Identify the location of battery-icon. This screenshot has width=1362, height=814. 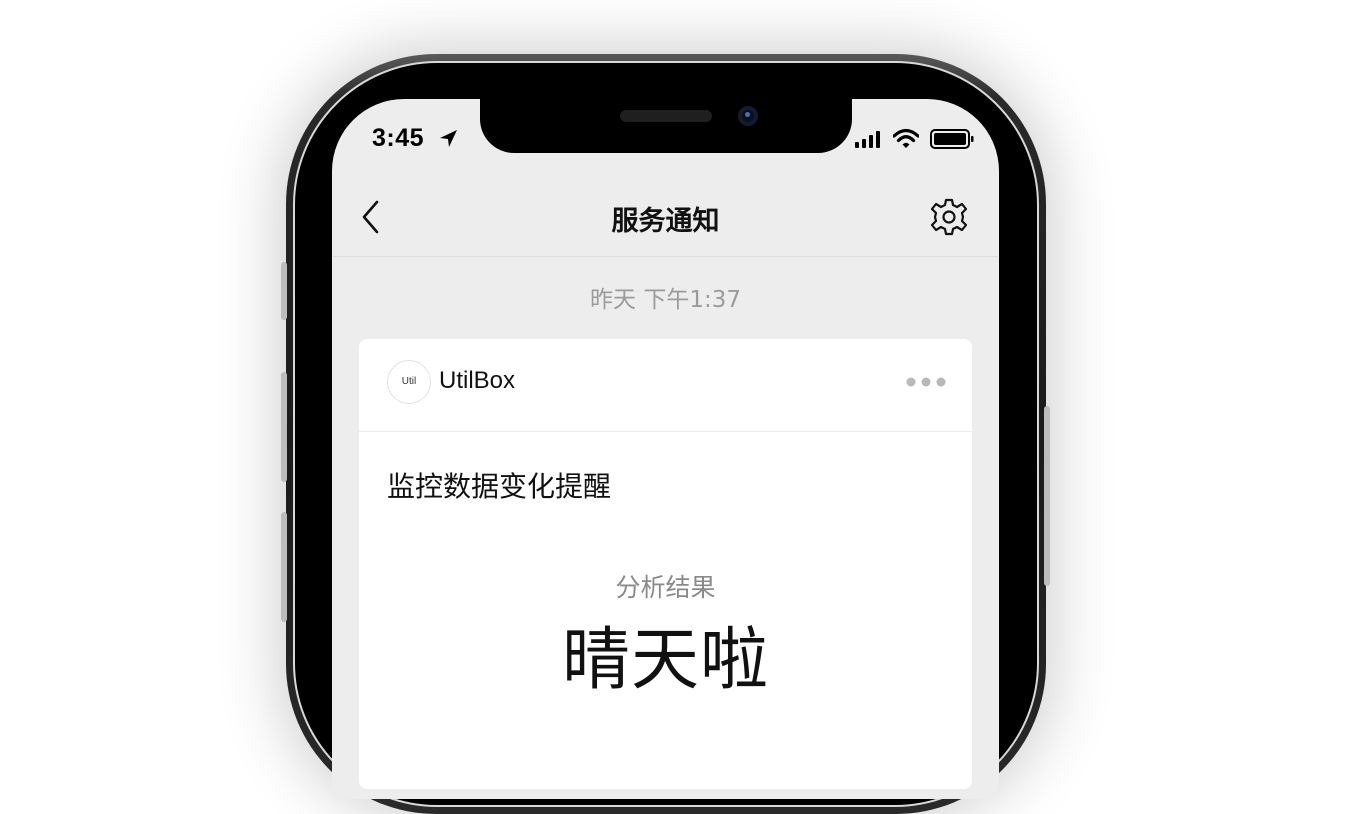
(952, 139).